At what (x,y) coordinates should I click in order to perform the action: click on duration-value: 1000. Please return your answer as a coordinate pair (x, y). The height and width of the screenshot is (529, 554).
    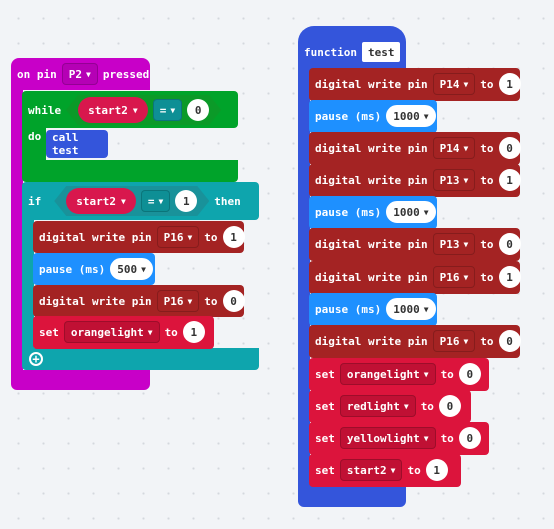
    Looking at the image, I should click on (406, 309).